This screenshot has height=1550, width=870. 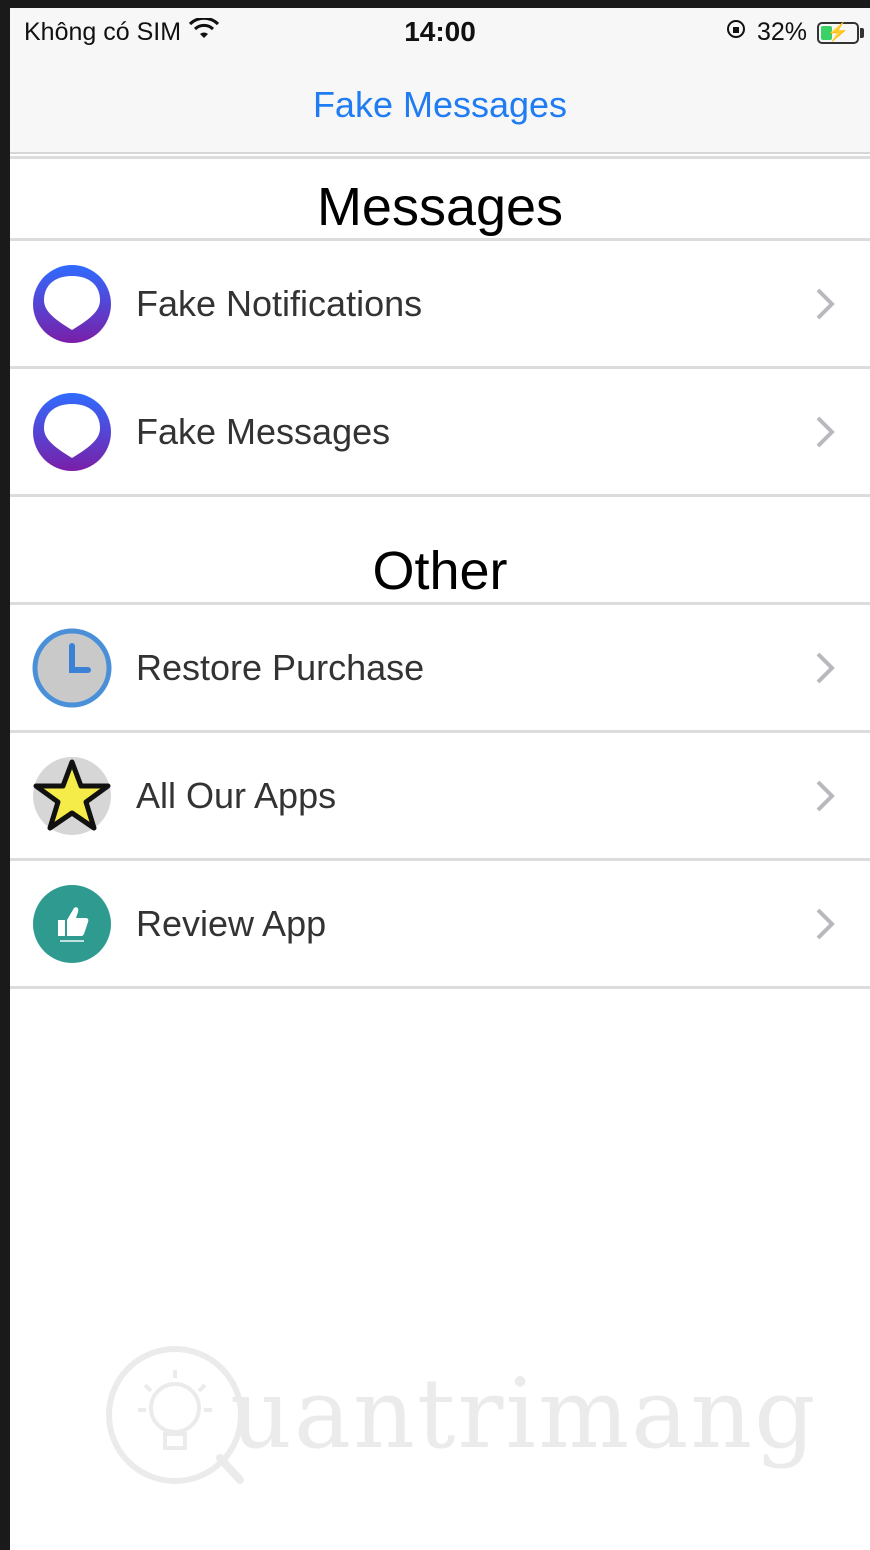 I want to click on menu-row-label: Fake Notifications, so click(x=279, y=303).